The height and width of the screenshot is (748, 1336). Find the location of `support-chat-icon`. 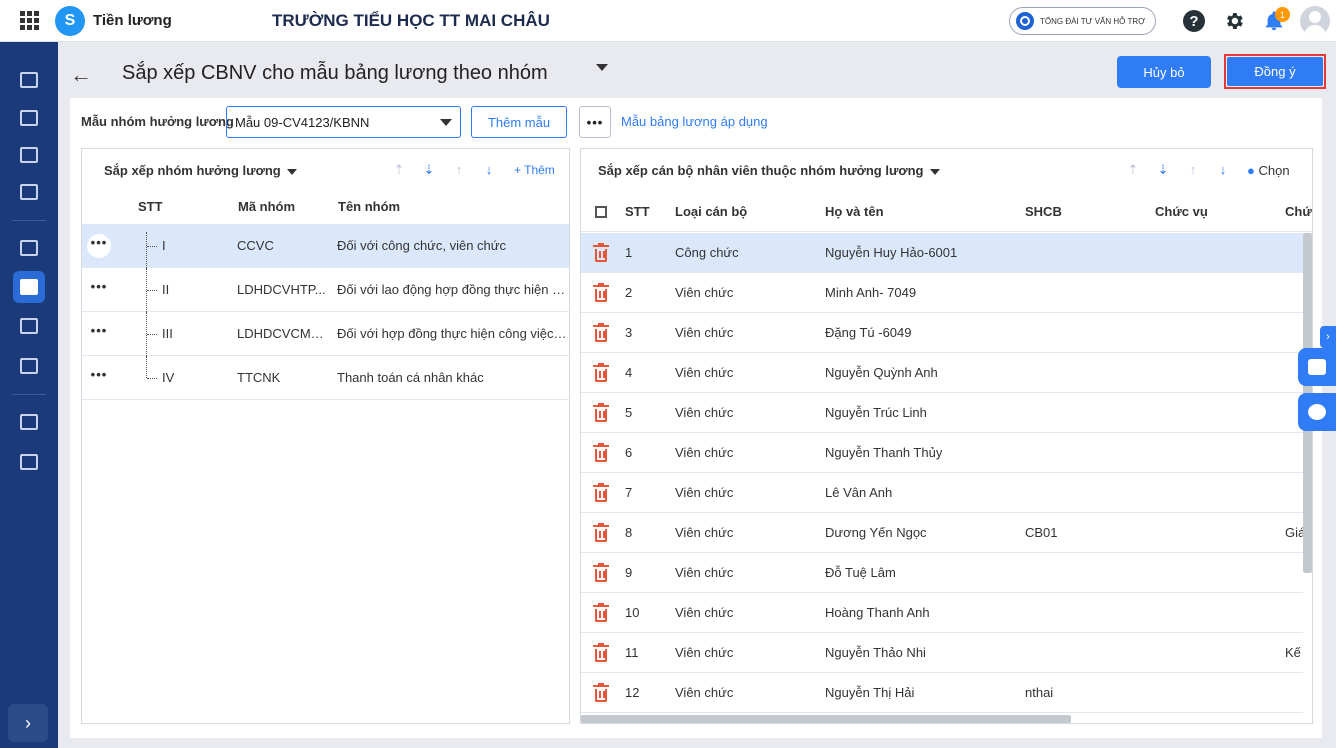

support-chat-icon is located at coordinates (1317, 412).